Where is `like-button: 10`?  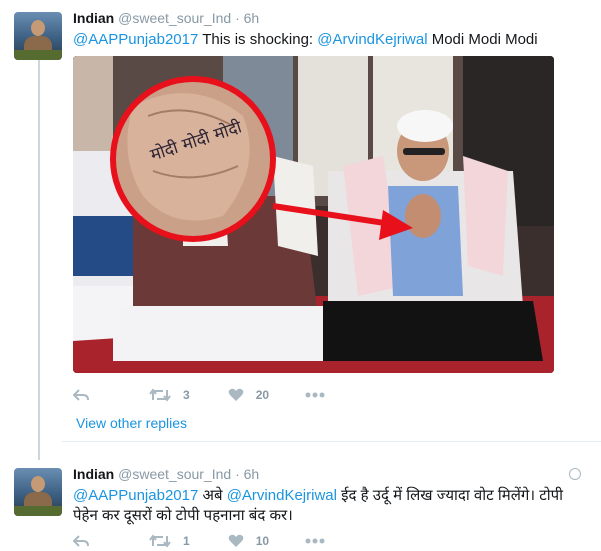 like-button: 10 is located at coordinates (248, 541).